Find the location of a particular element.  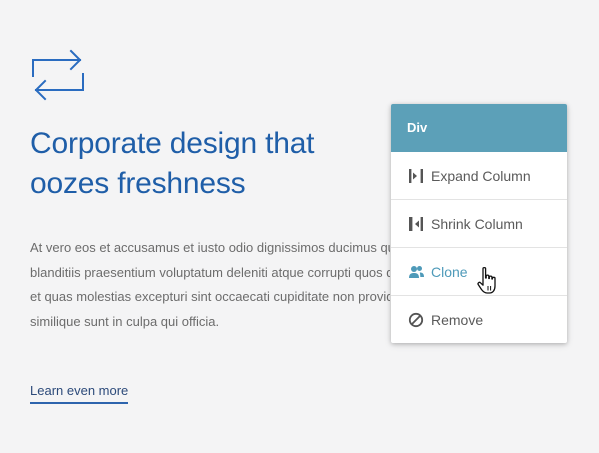

remove-circle-icon is located at coordinates (416, 320).